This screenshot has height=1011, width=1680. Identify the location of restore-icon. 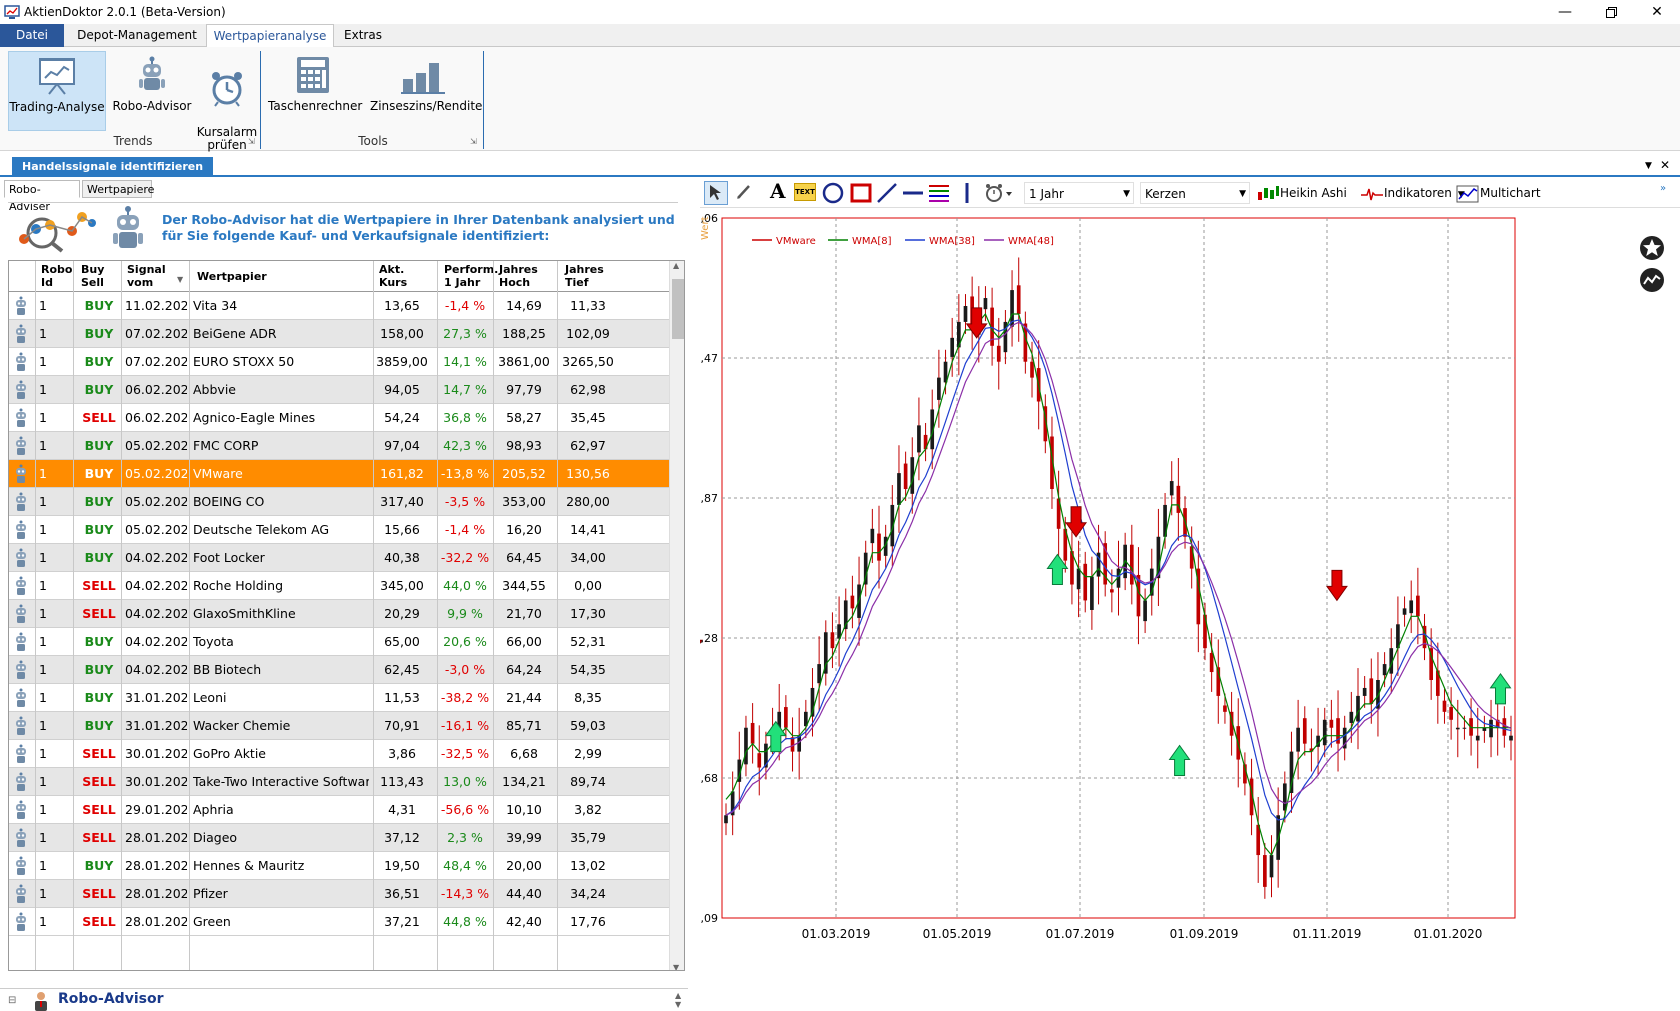
(1611, 12).